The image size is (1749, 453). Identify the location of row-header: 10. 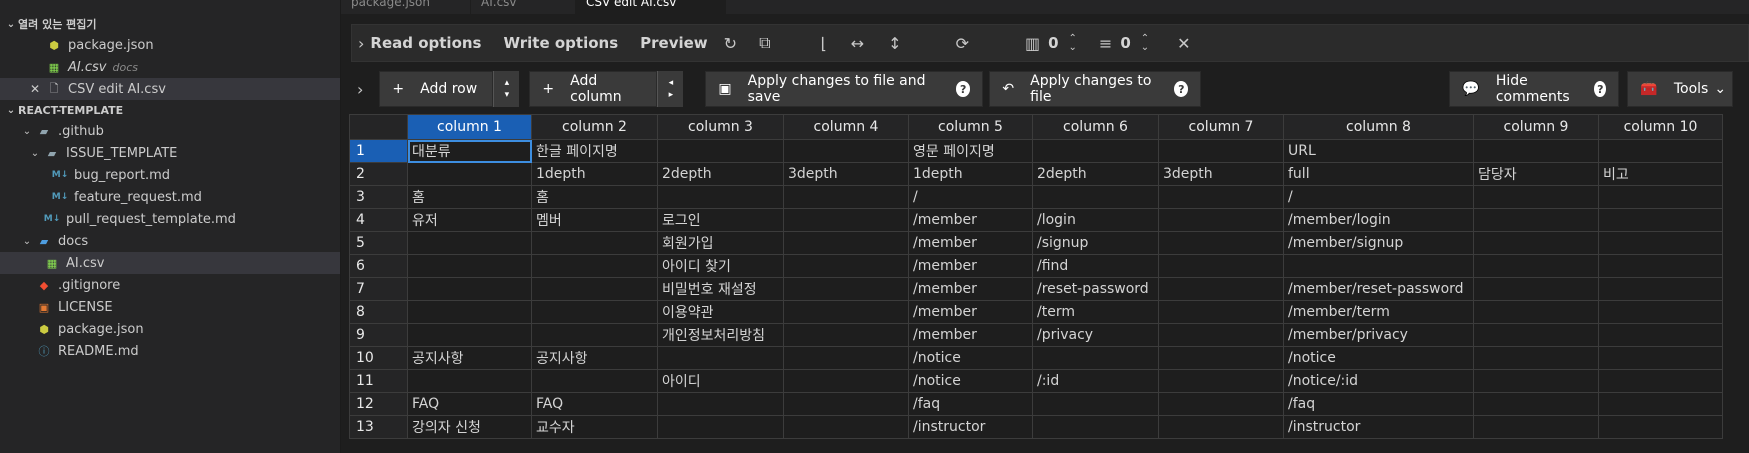
(378, 358).